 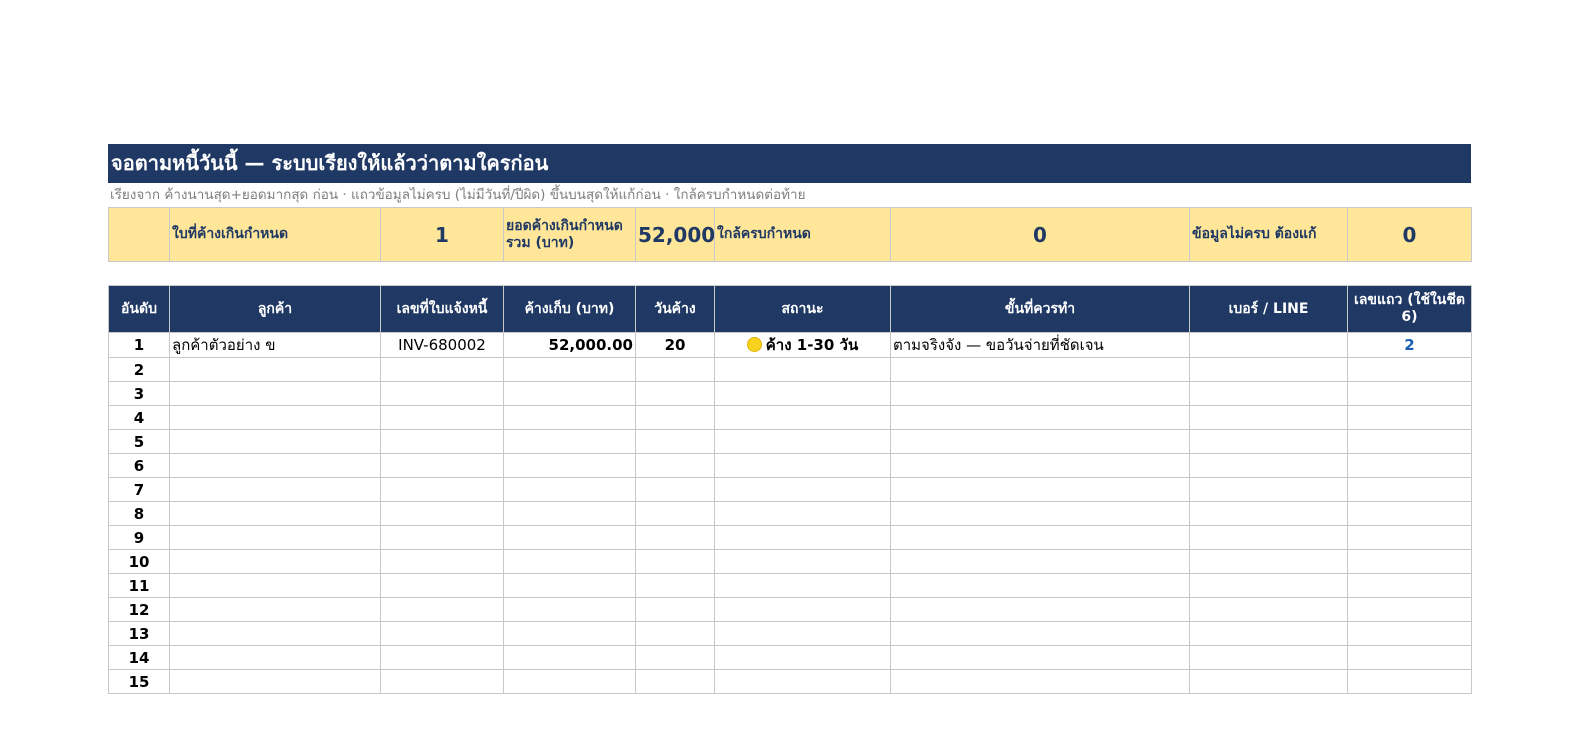 I want to click on header-rank: อันดับ, so click(x=139, y=309).